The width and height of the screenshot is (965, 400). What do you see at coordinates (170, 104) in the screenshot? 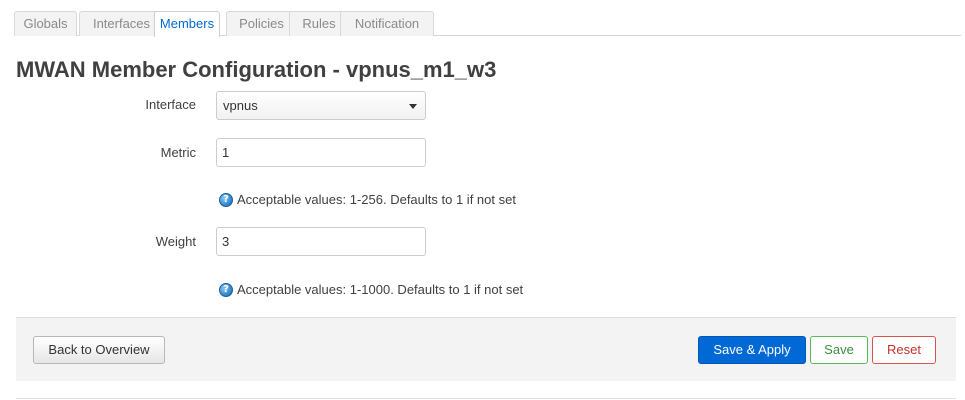
I see `interface-label: Interface` at bounding box center [170, 104].